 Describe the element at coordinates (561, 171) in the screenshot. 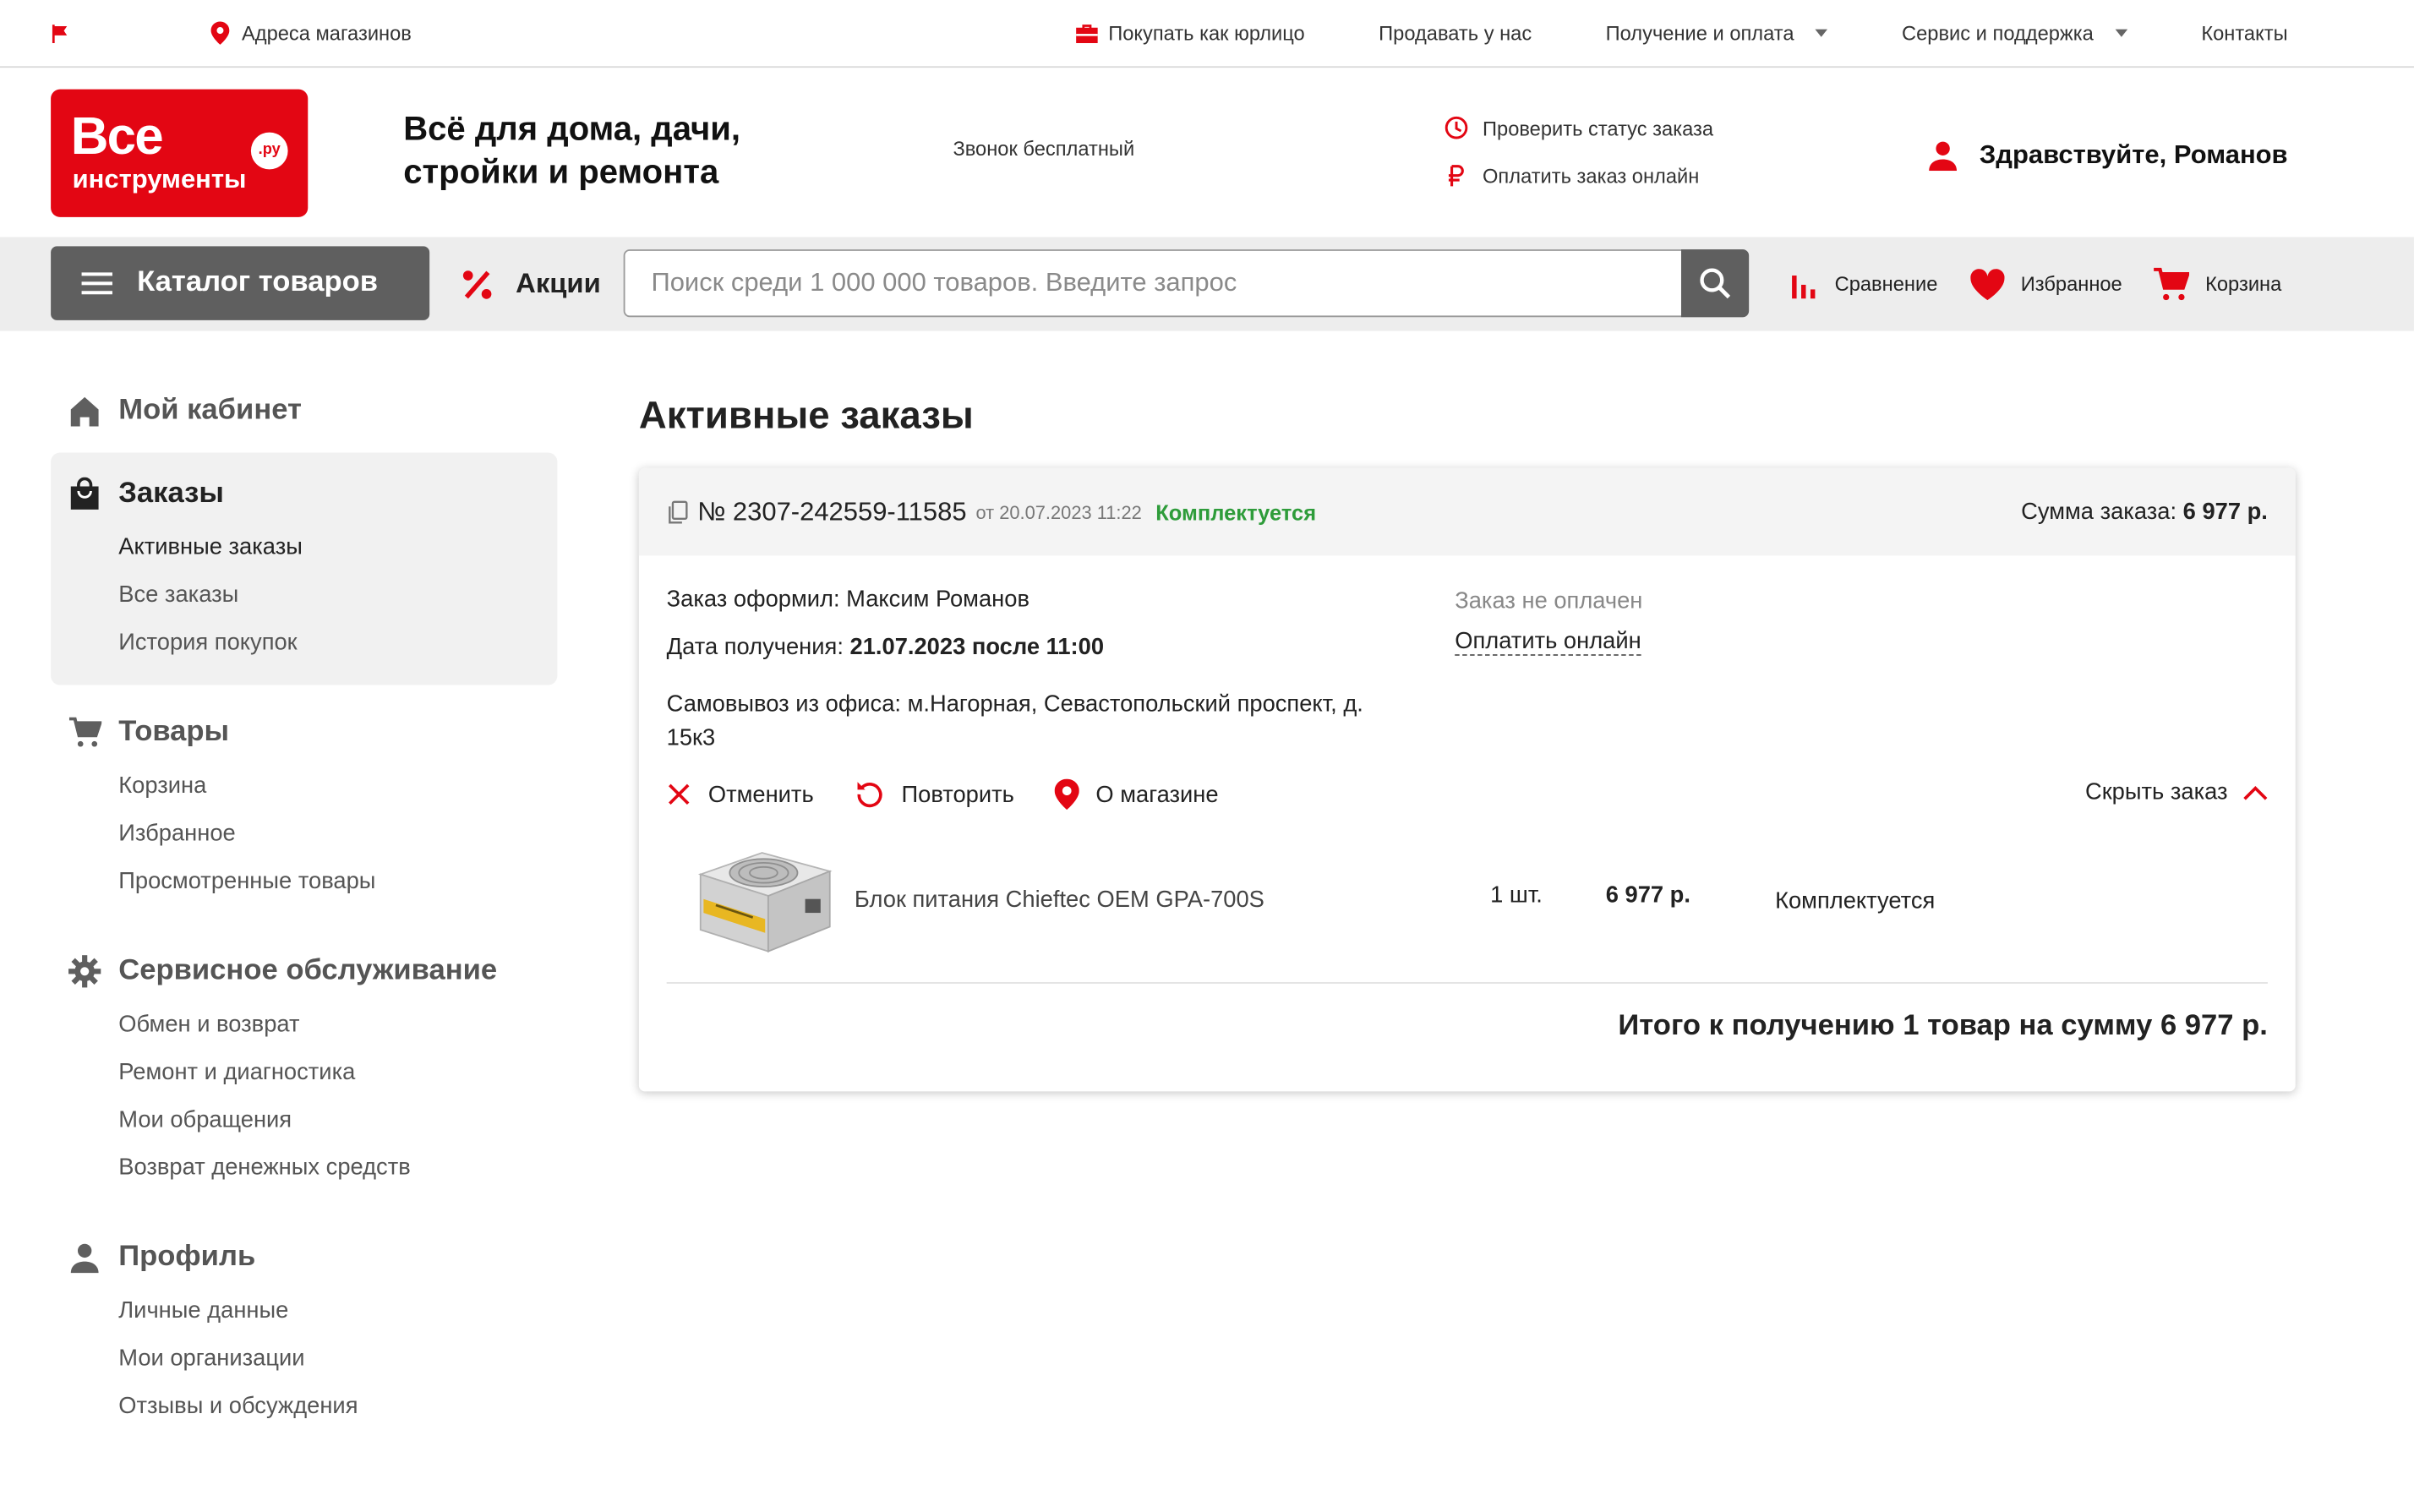

I see `slogan-line2: стройки и ремонта` at that location.